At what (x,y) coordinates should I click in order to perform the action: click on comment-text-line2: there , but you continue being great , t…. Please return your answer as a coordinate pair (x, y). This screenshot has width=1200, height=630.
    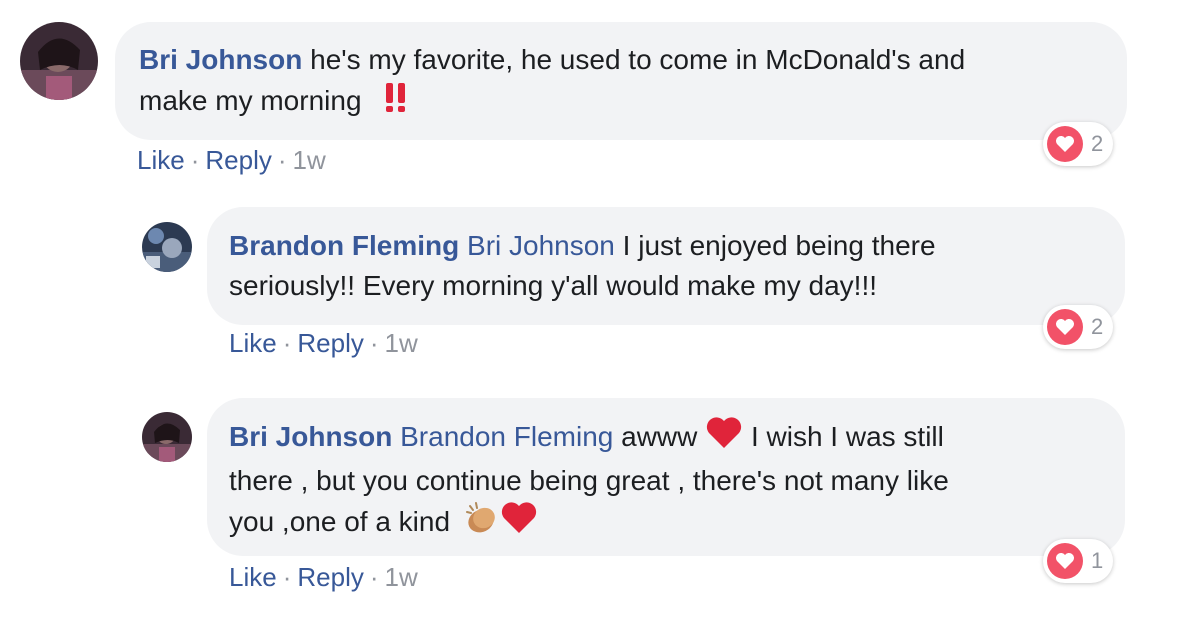
    Looking at the image, I should click on (589, 480).